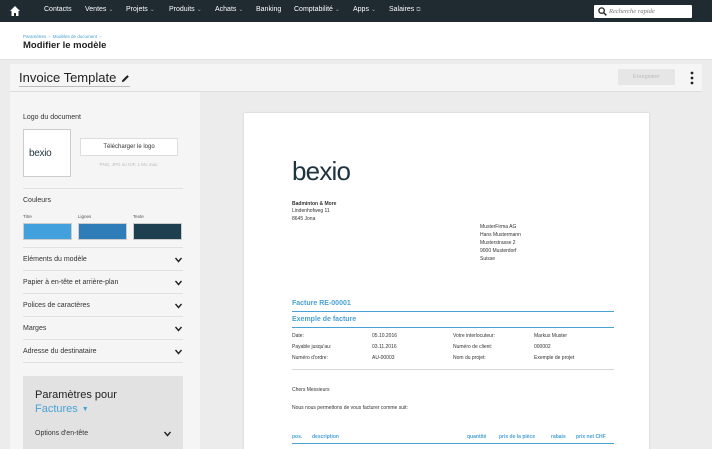 This screenshot has height=449, width=712. Describe the element at coordinates (185, 9) in the screenshot. I see `nav-produits: Produits ⌄` at that location.